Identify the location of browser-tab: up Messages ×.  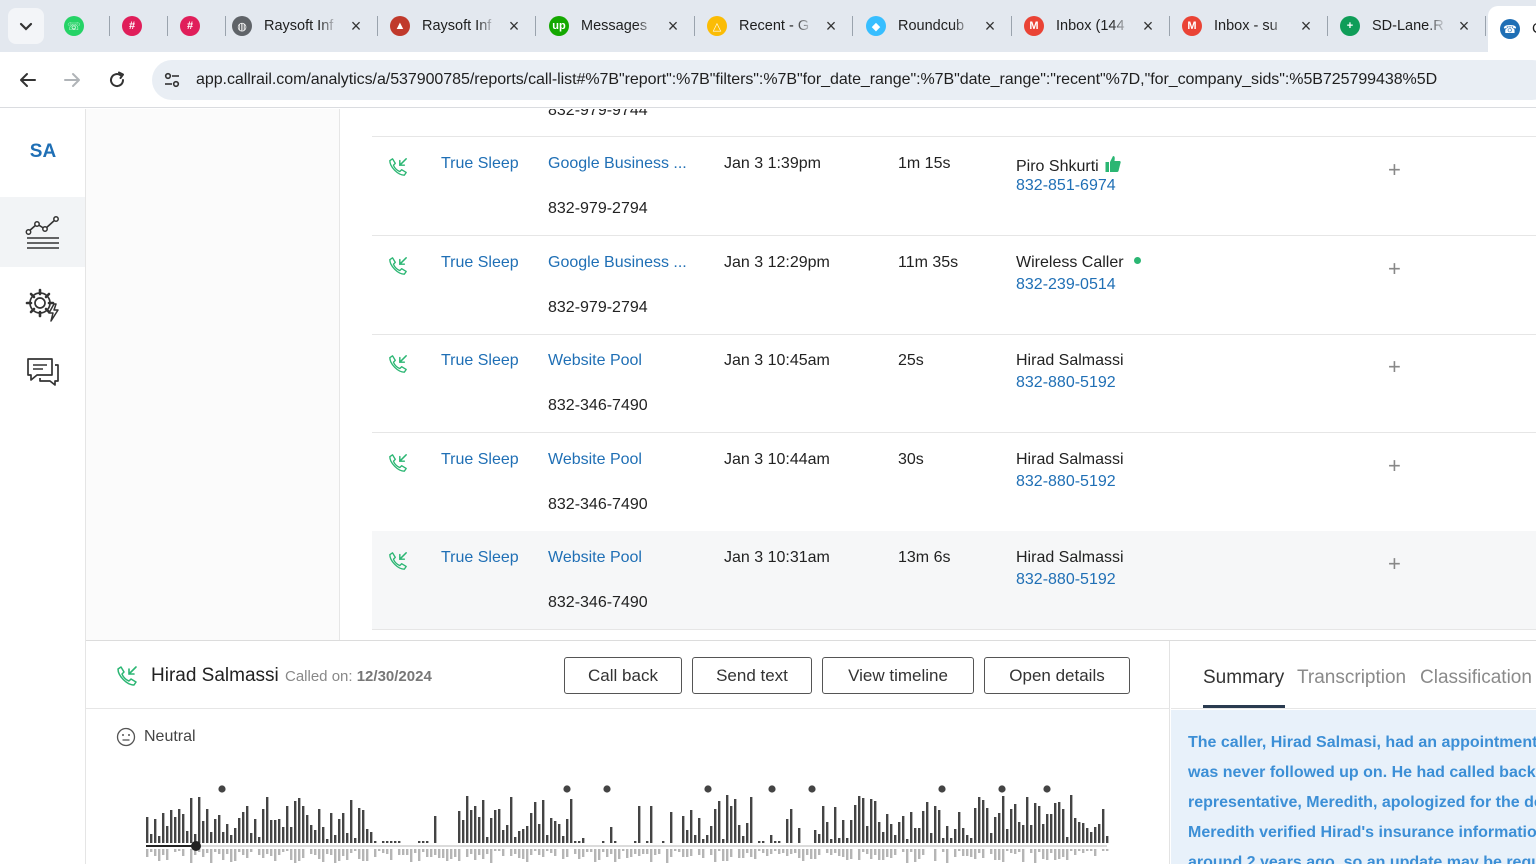
(615, 26).